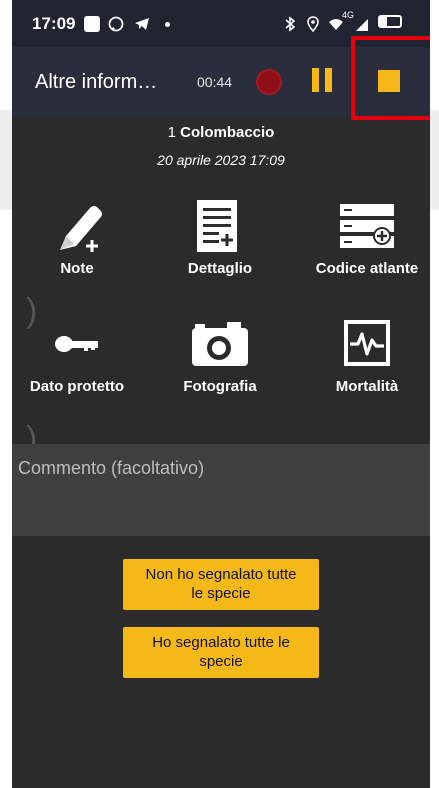 This screenshot has height=788, width=439. Describe the element at coordinates (77, 268) in the screenshot. I see `tile-note-label: Note` at that location.